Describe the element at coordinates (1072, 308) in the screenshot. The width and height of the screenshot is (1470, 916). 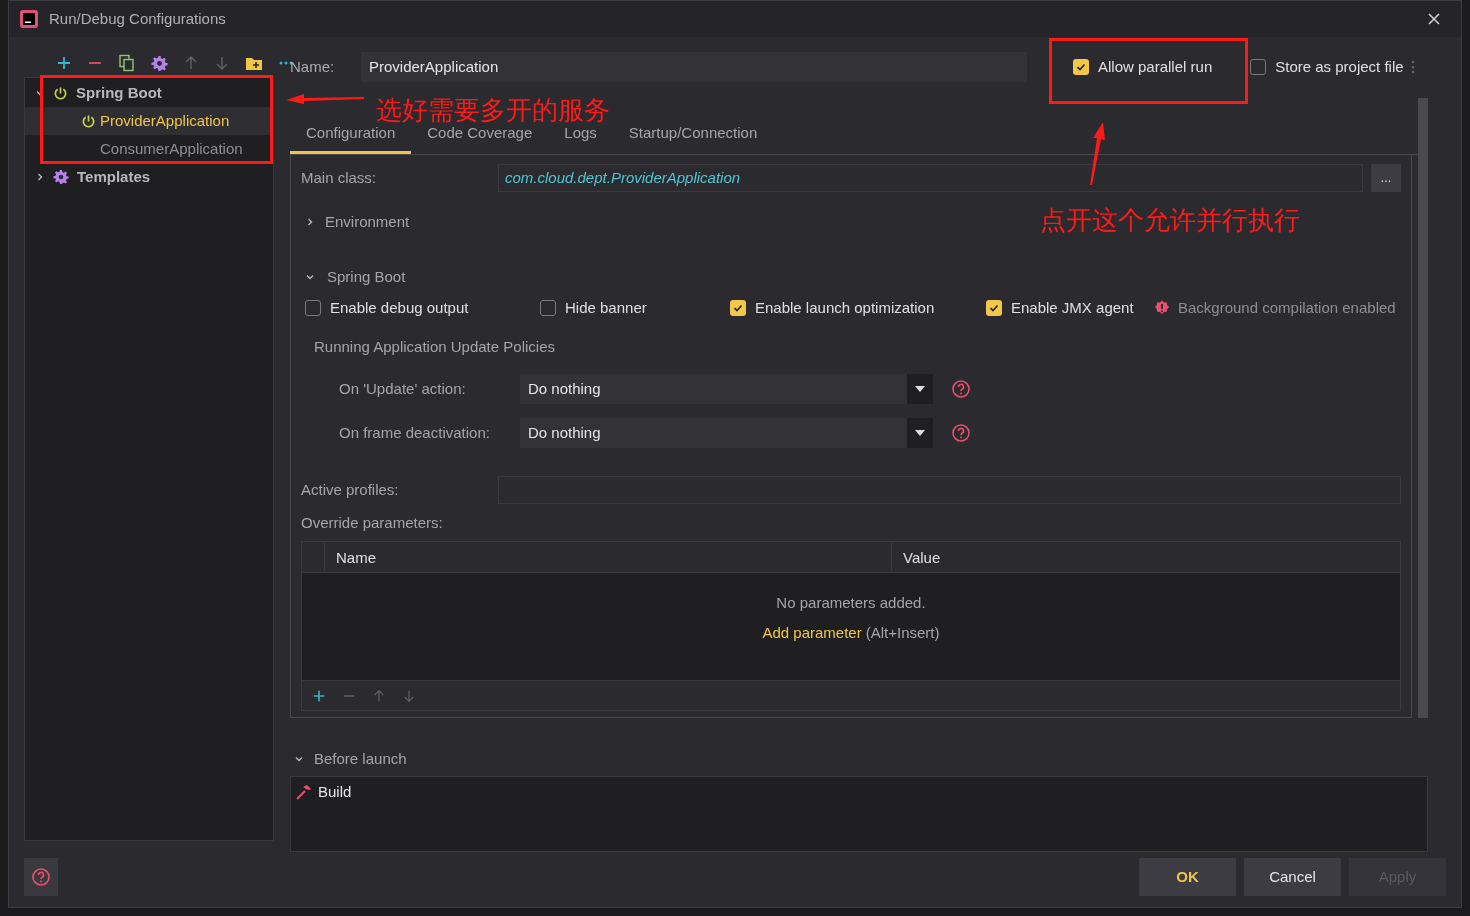
I see `checkbox-label: Enable JMX agent` at that location.